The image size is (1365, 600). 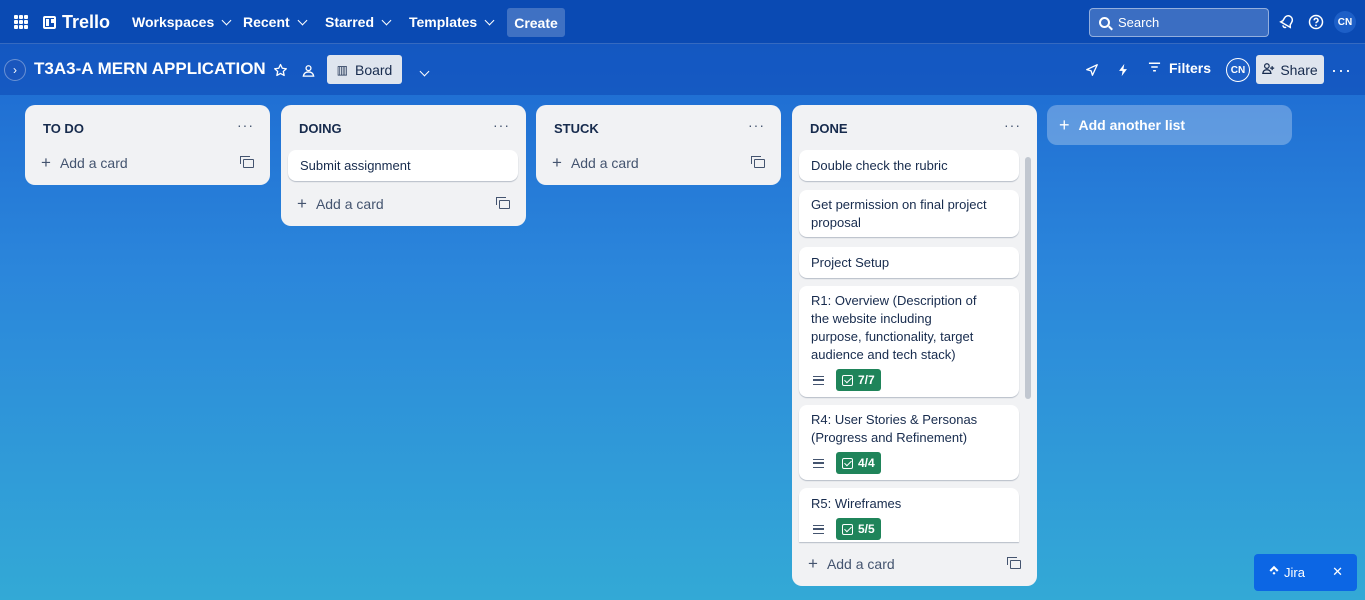 What do you see at coordinates (1268, 70) in the screenshot?
I see `add-member-icon` at bounding box center [1268, 70].